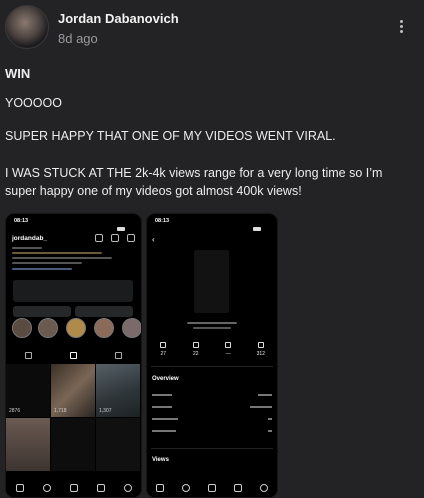  I want to click on overview-title: Overview, so click(165, 379).